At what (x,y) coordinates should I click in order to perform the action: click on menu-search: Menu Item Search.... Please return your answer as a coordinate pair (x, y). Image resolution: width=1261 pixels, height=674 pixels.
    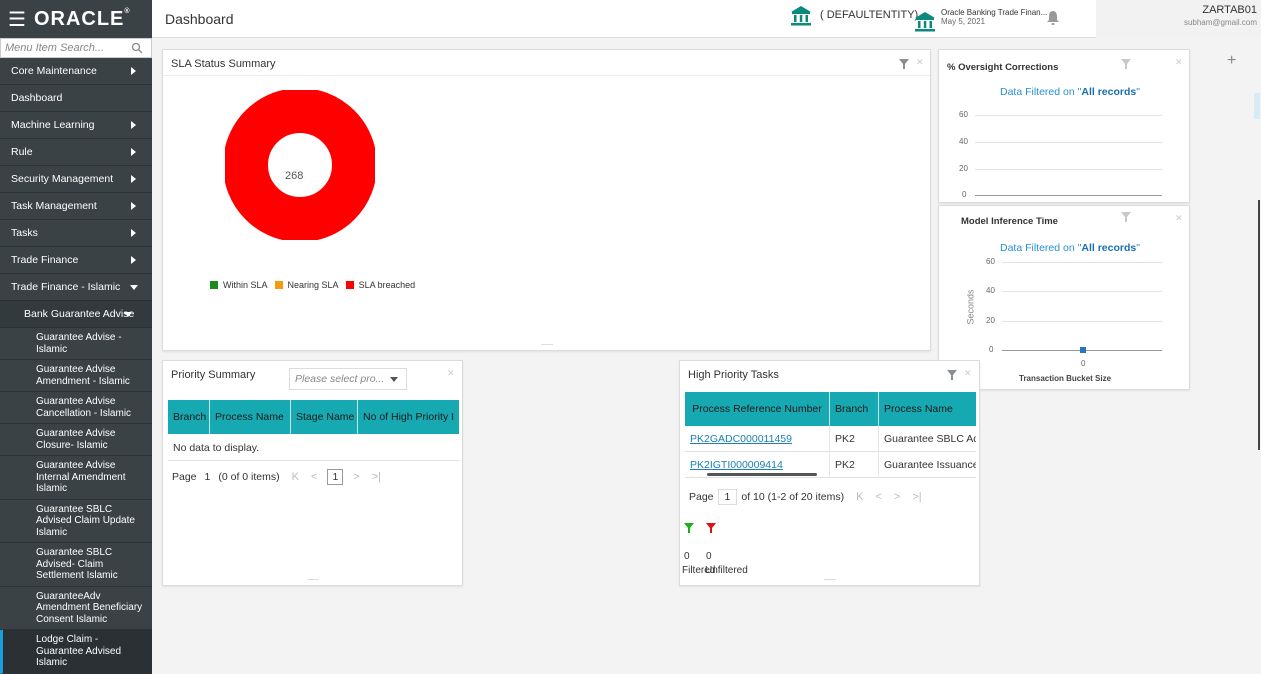
    Looking at the image, I should click on (76, 48).